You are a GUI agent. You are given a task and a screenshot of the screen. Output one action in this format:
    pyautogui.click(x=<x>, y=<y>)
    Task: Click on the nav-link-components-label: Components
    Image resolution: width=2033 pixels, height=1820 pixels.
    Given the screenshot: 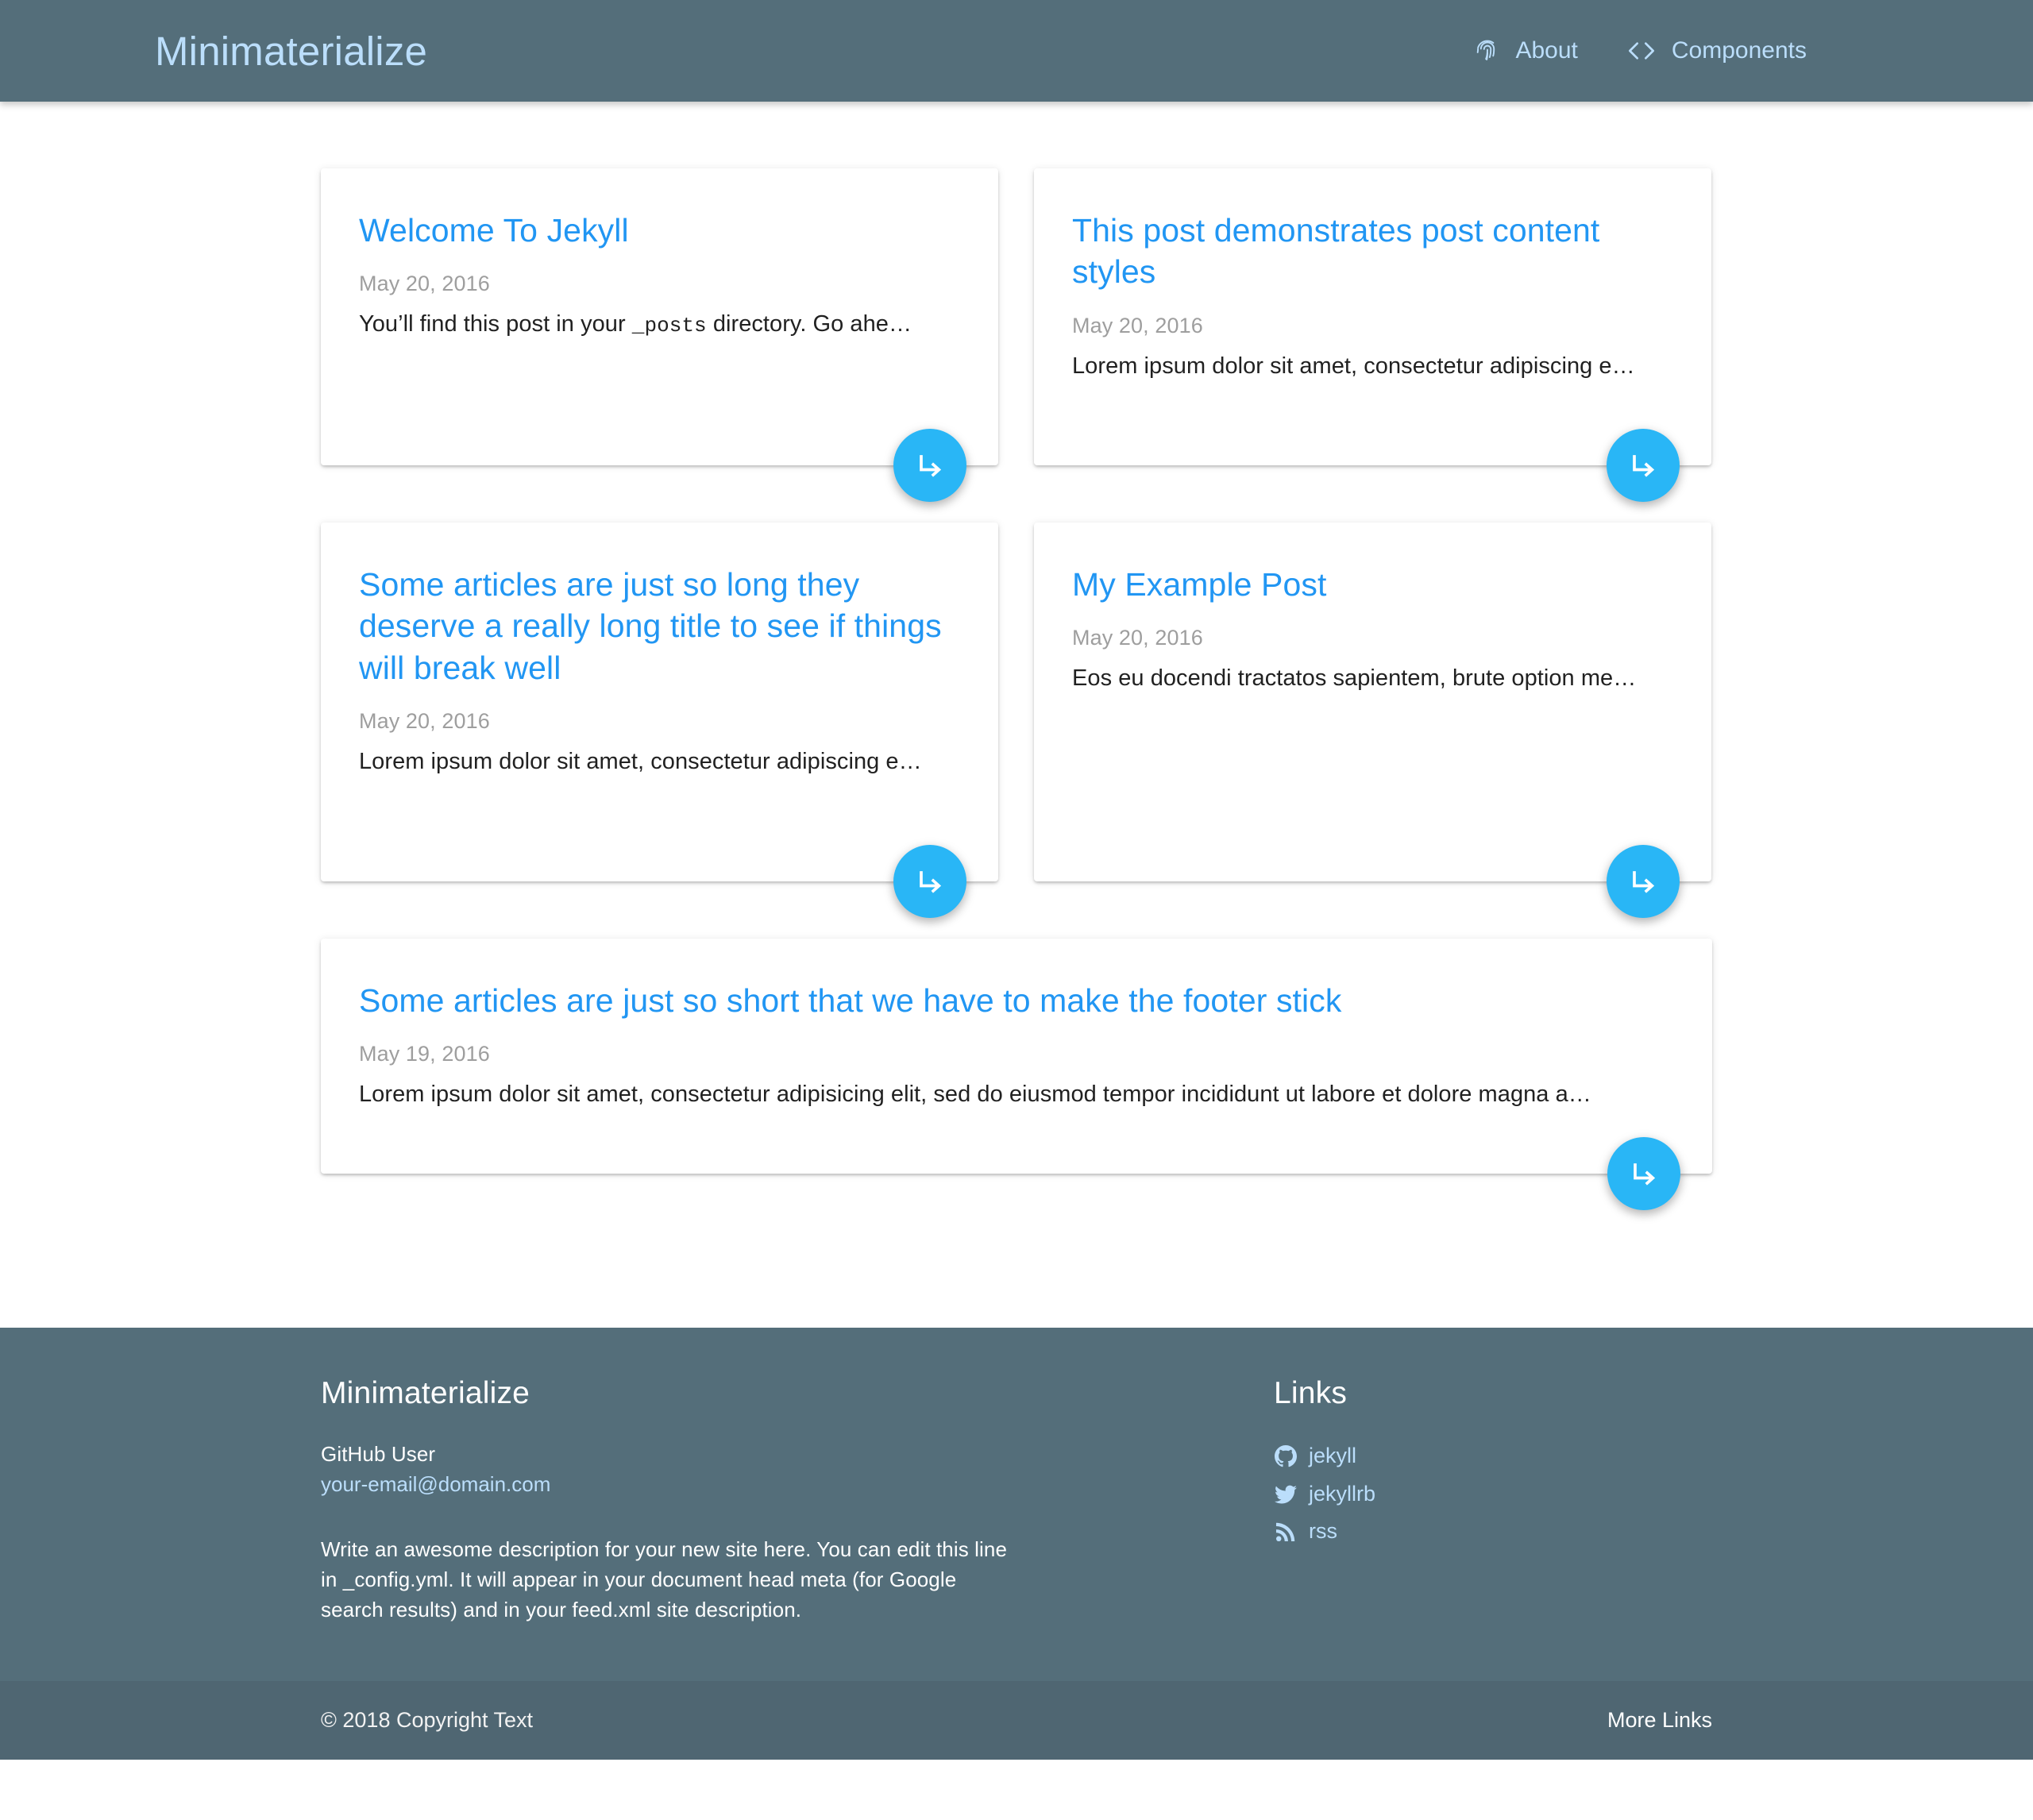 What is the action you would take?
    pyautogui.click(x=1739, y=50)
    